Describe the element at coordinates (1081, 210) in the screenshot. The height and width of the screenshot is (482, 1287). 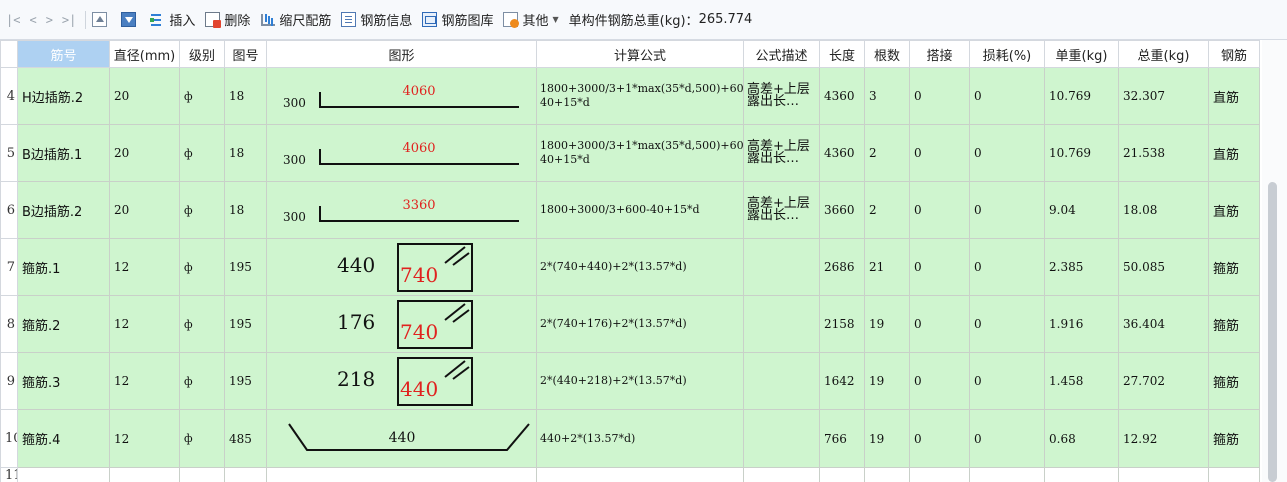
I see `cell-unit-weight: 9.04` at that location.